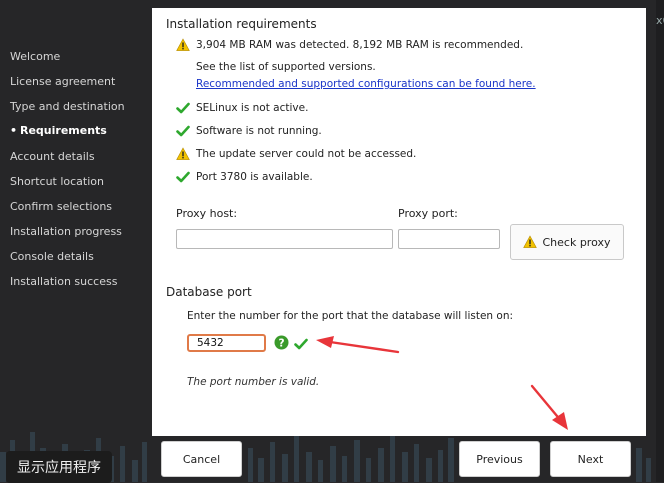  I want to click on sidebar-item-label: Welcome, so click(35, 56).